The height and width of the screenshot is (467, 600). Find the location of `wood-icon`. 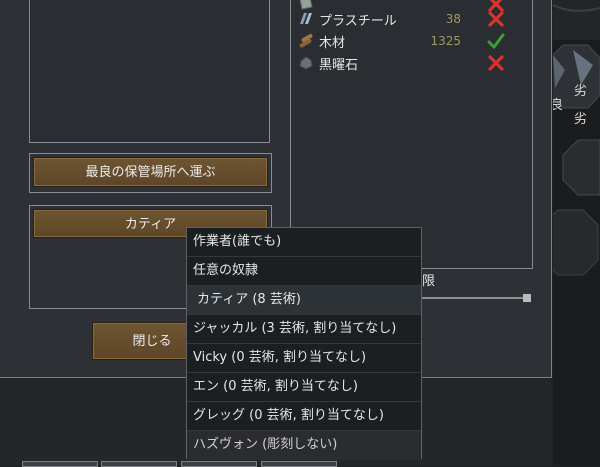

wood-icon is located at coordinates (306, 41).